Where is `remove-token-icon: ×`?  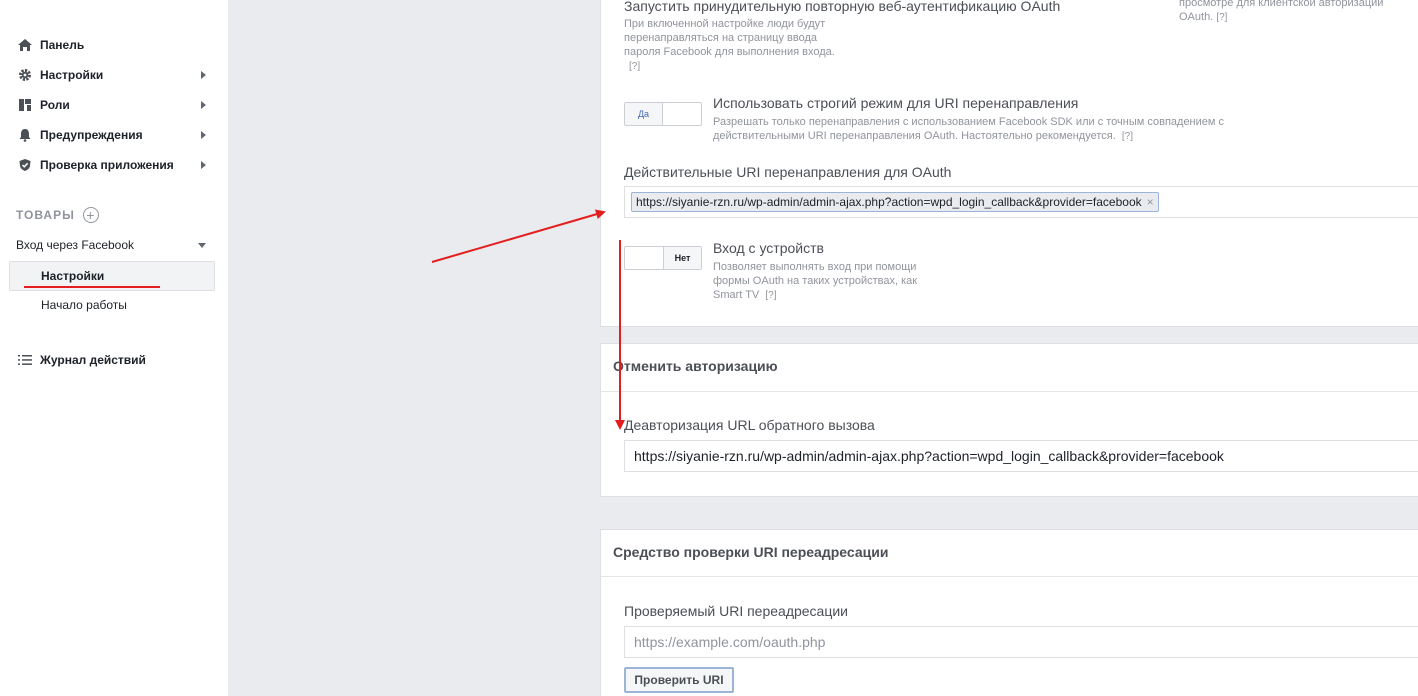
remove-token-icon: × is located at coordinates (1150, 202).